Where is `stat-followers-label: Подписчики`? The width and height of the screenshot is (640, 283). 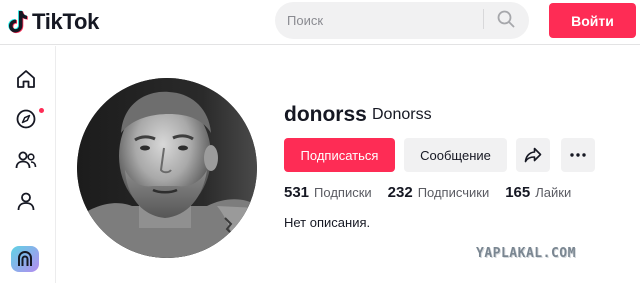
stat-followers-label: Подписчики is located at coordinates (453, 192).